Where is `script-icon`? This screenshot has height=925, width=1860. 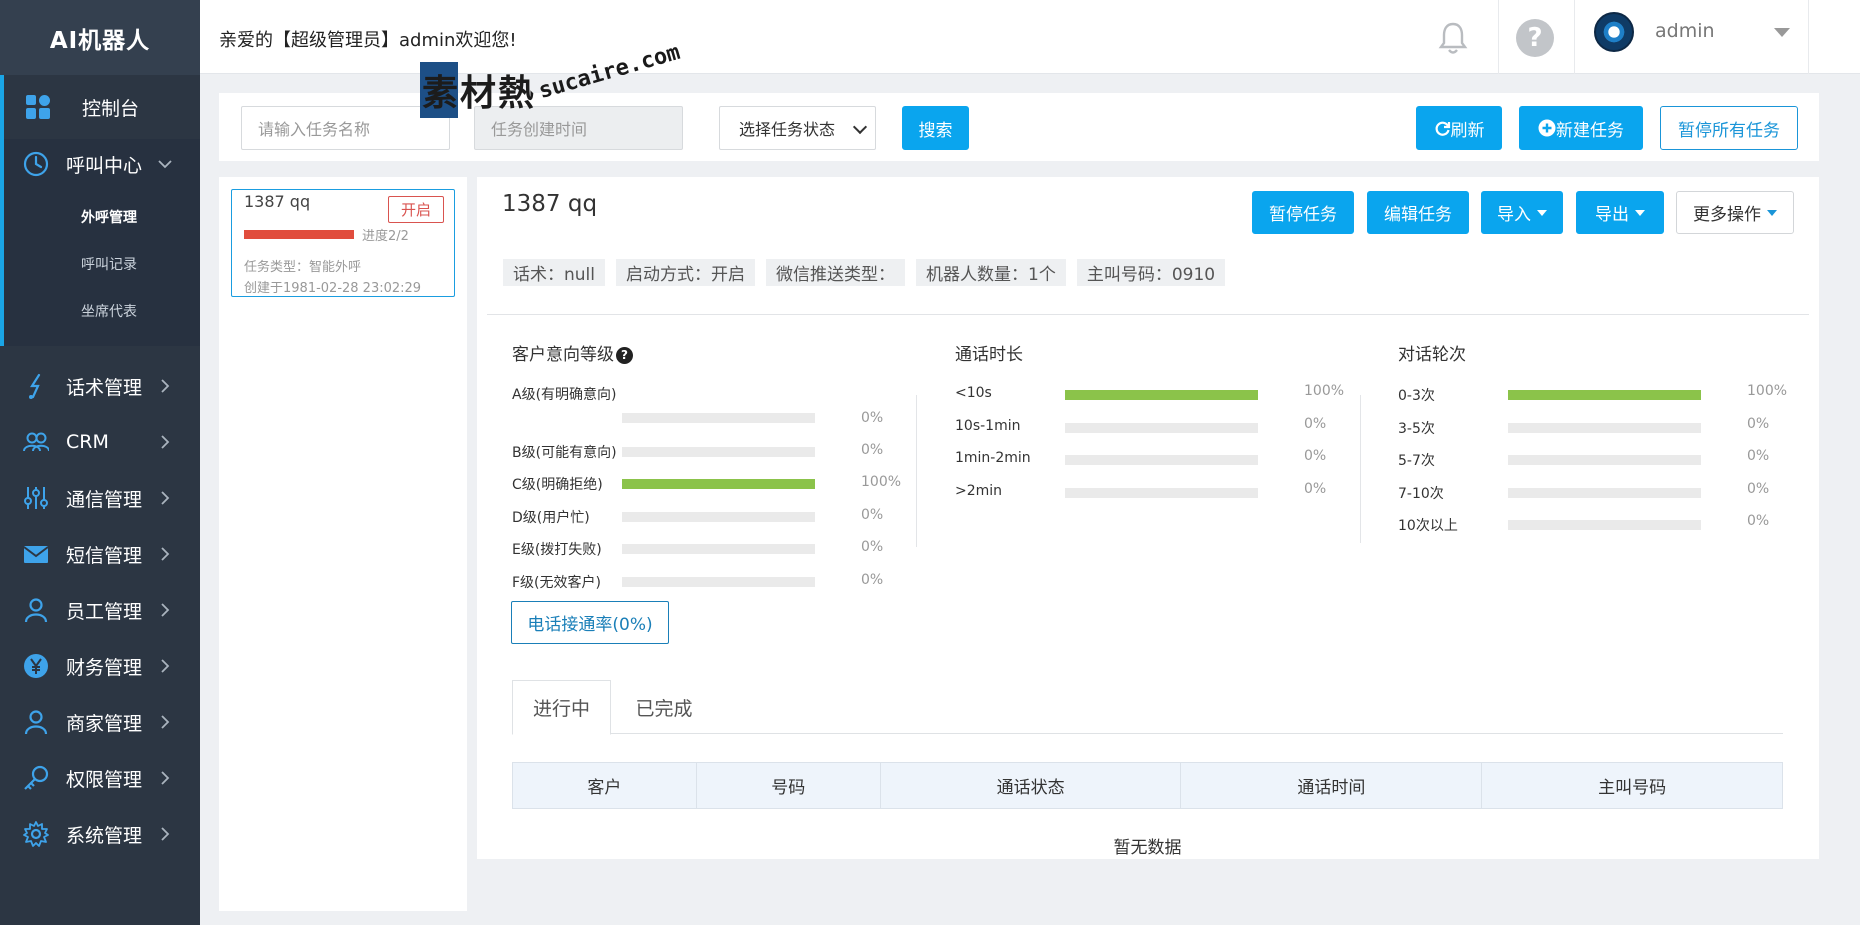
script-icon is located at coordinates (36, 386).